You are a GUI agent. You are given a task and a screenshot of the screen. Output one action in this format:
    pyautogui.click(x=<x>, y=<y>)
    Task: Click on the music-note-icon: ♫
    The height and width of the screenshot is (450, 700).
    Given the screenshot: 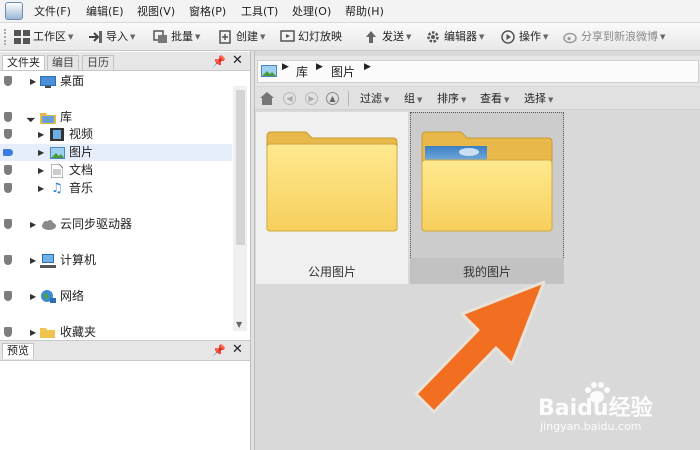 What is the action you would take?
    pyautogui.click(x=57, y=188)
    